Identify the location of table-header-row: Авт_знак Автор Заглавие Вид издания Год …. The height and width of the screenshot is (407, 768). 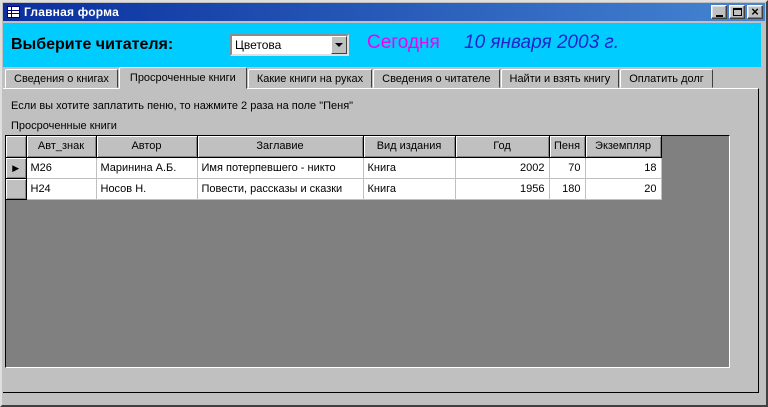
(334, 147).